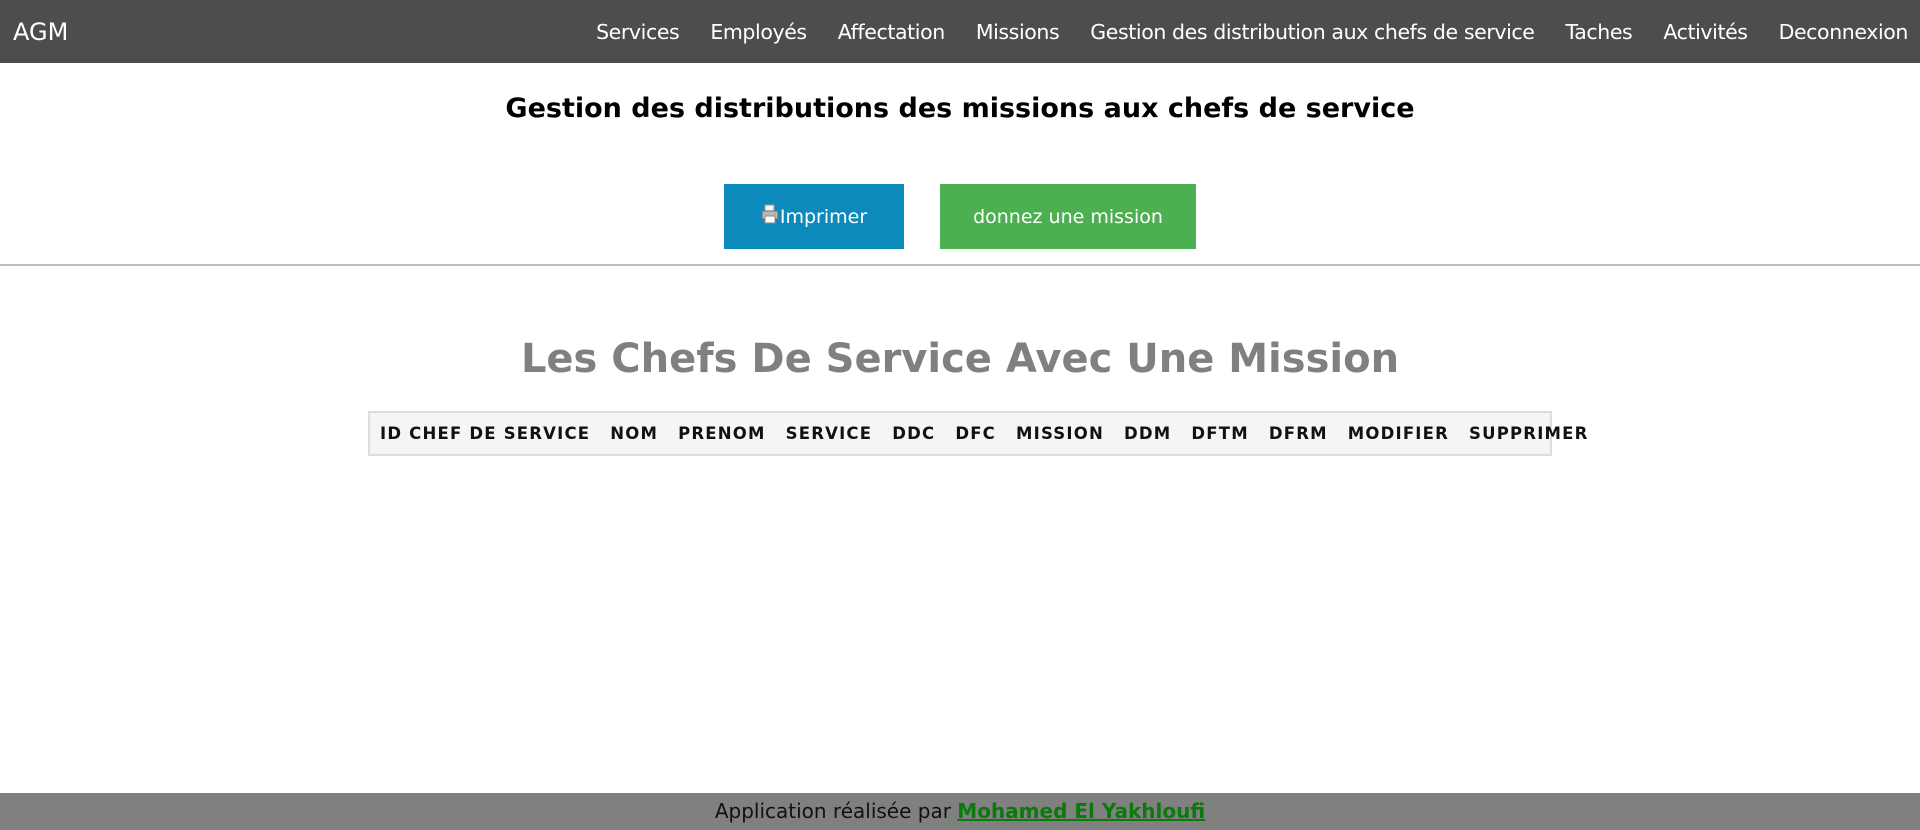 The height and width of the screenshot is (830, 1920). What do you see at coordinates (829, 433) in the screenshot?
I see `column-header-service: SERVICE` at bounding box center [829, 433].